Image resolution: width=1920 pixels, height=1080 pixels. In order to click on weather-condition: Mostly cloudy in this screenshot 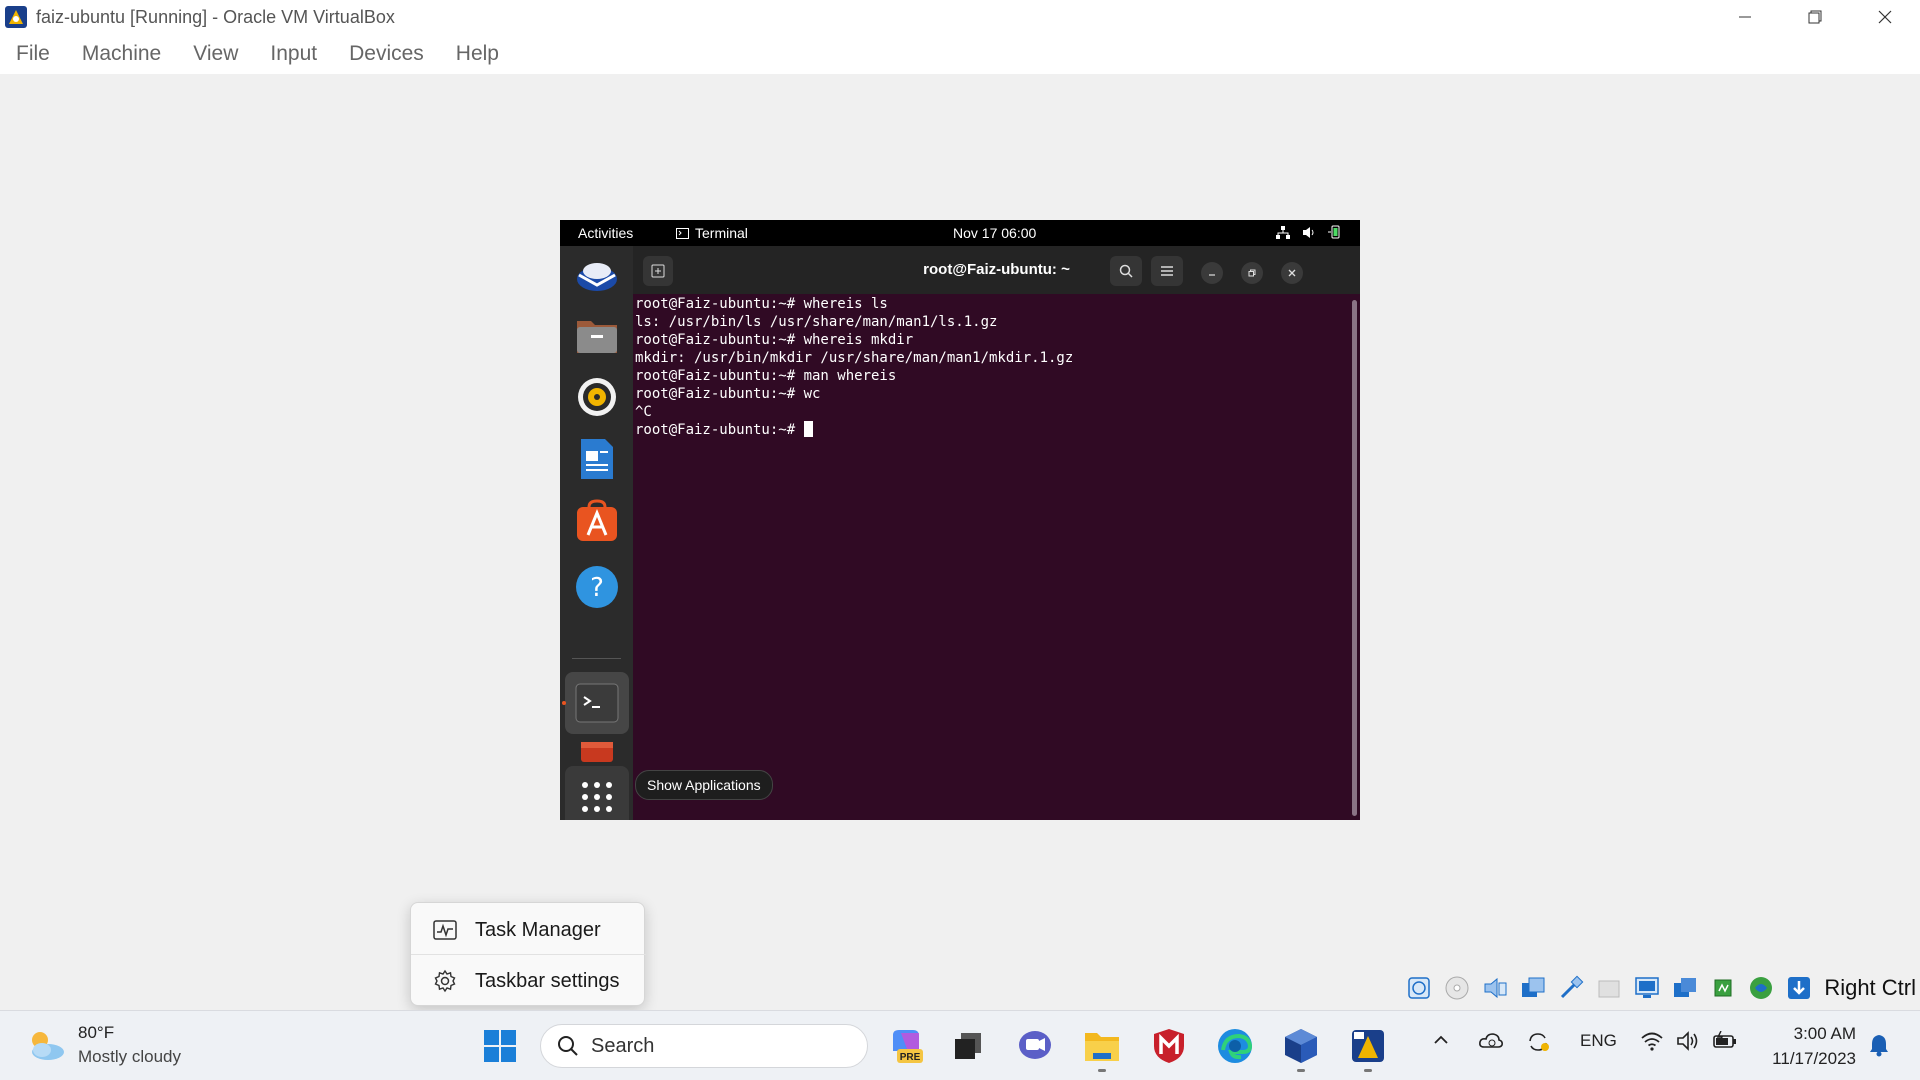, I will do `click(129, 1056)`.